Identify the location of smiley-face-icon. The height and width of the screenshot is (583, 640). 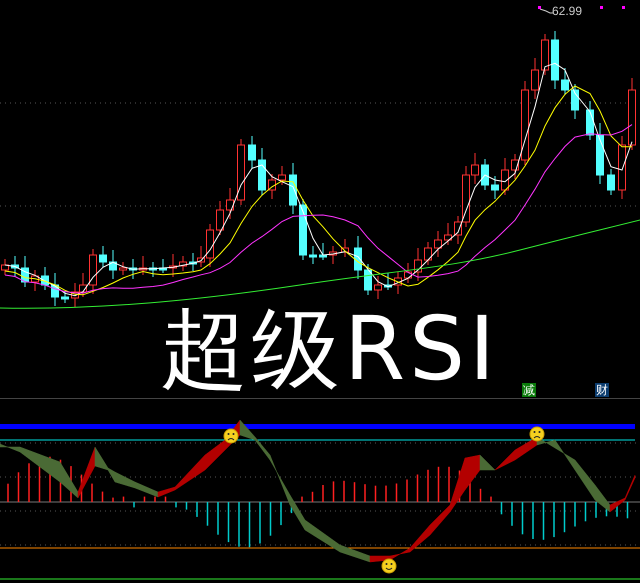
(389, 566).